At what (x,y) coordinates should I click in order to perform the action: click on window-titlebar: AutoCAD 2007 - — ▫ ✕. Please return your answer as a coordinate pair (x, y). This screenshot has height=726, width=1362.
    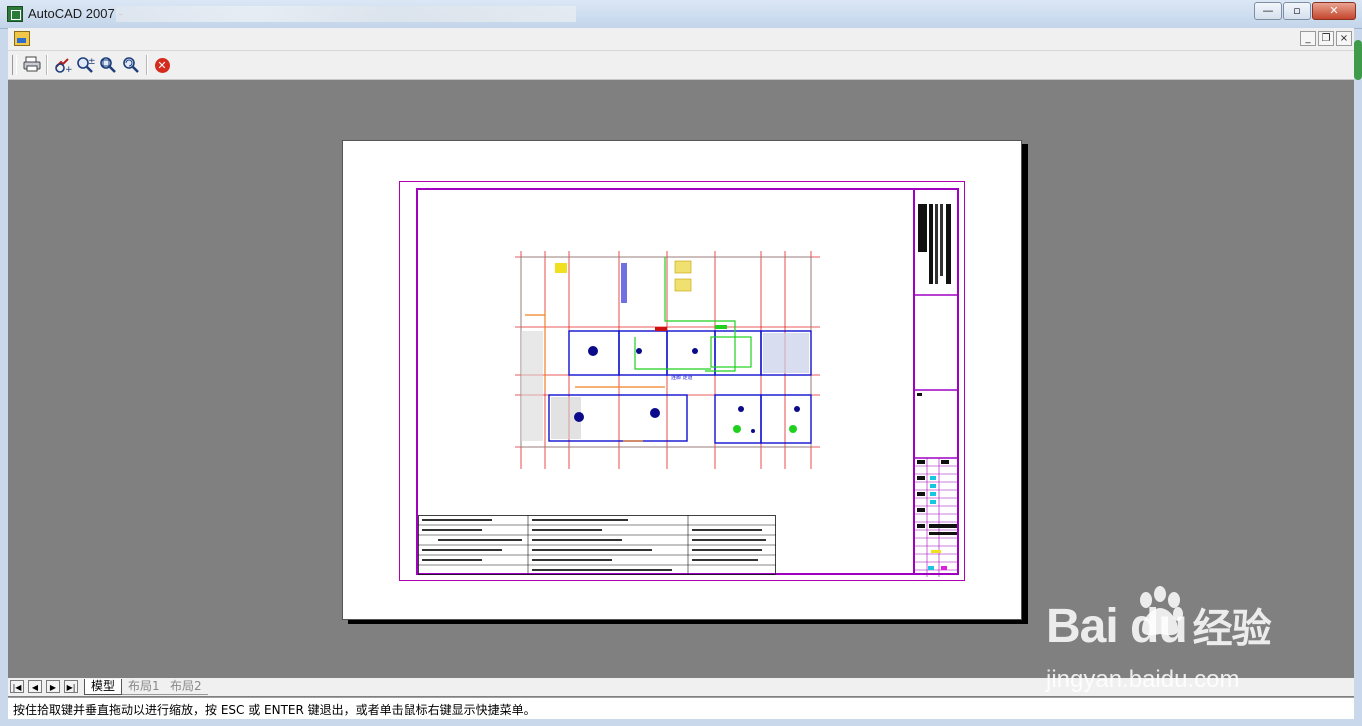
    Looking at the image, I should click on (681, 14).